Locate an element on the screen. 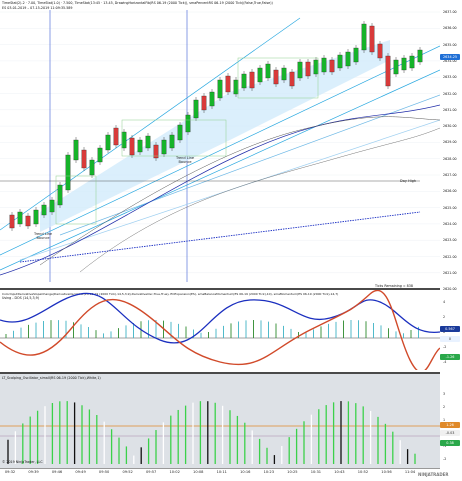 The width and height of the screenshot is (462, 481). time-axis-label: 10:56 is located at coordinates (386, 472).